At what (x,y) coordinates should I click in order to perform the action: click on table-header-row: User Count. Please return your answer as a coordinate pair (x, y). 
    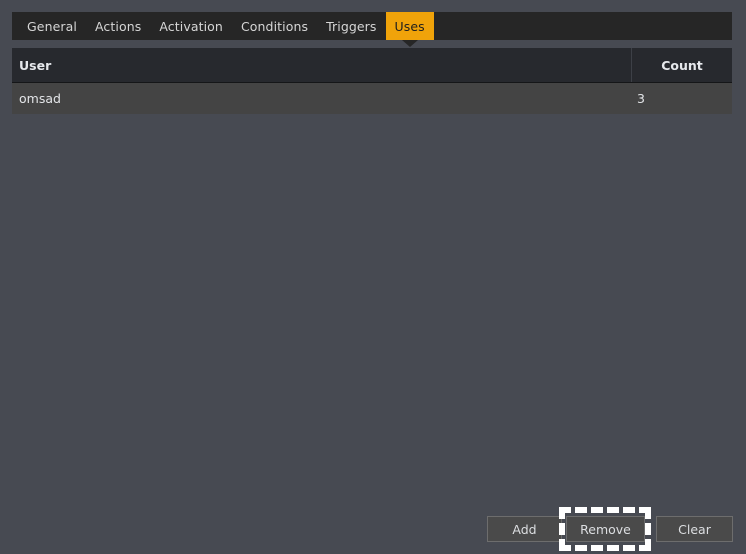
    Looking at the image, I should click on (372, 65).